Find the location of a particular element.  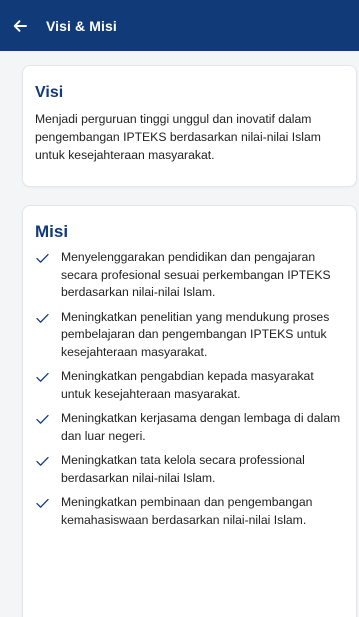

misi-title: Misi is located at coordinates (52, 231).